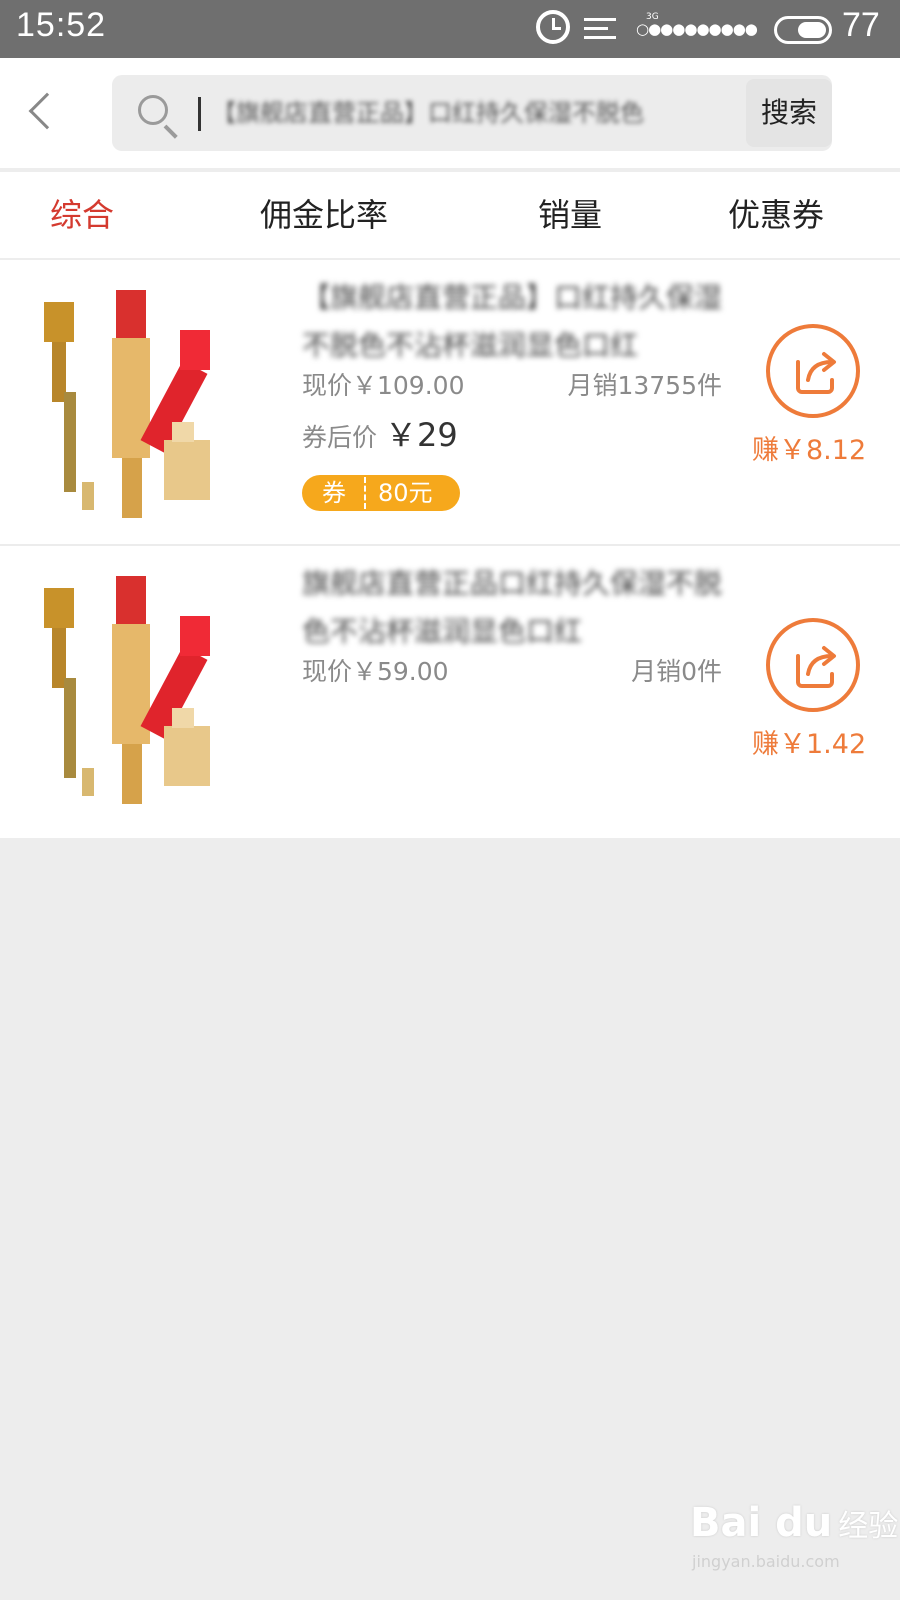 The image size is (900, 1600). Describe the element at coordinates (570, 213) in the screenshot. I see `tab-sales: 销量` at that location.